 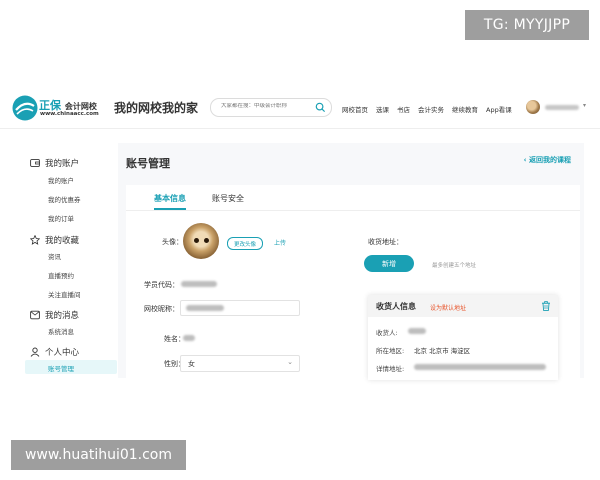 I want to click on search-icon, so click(x=320, y=107).